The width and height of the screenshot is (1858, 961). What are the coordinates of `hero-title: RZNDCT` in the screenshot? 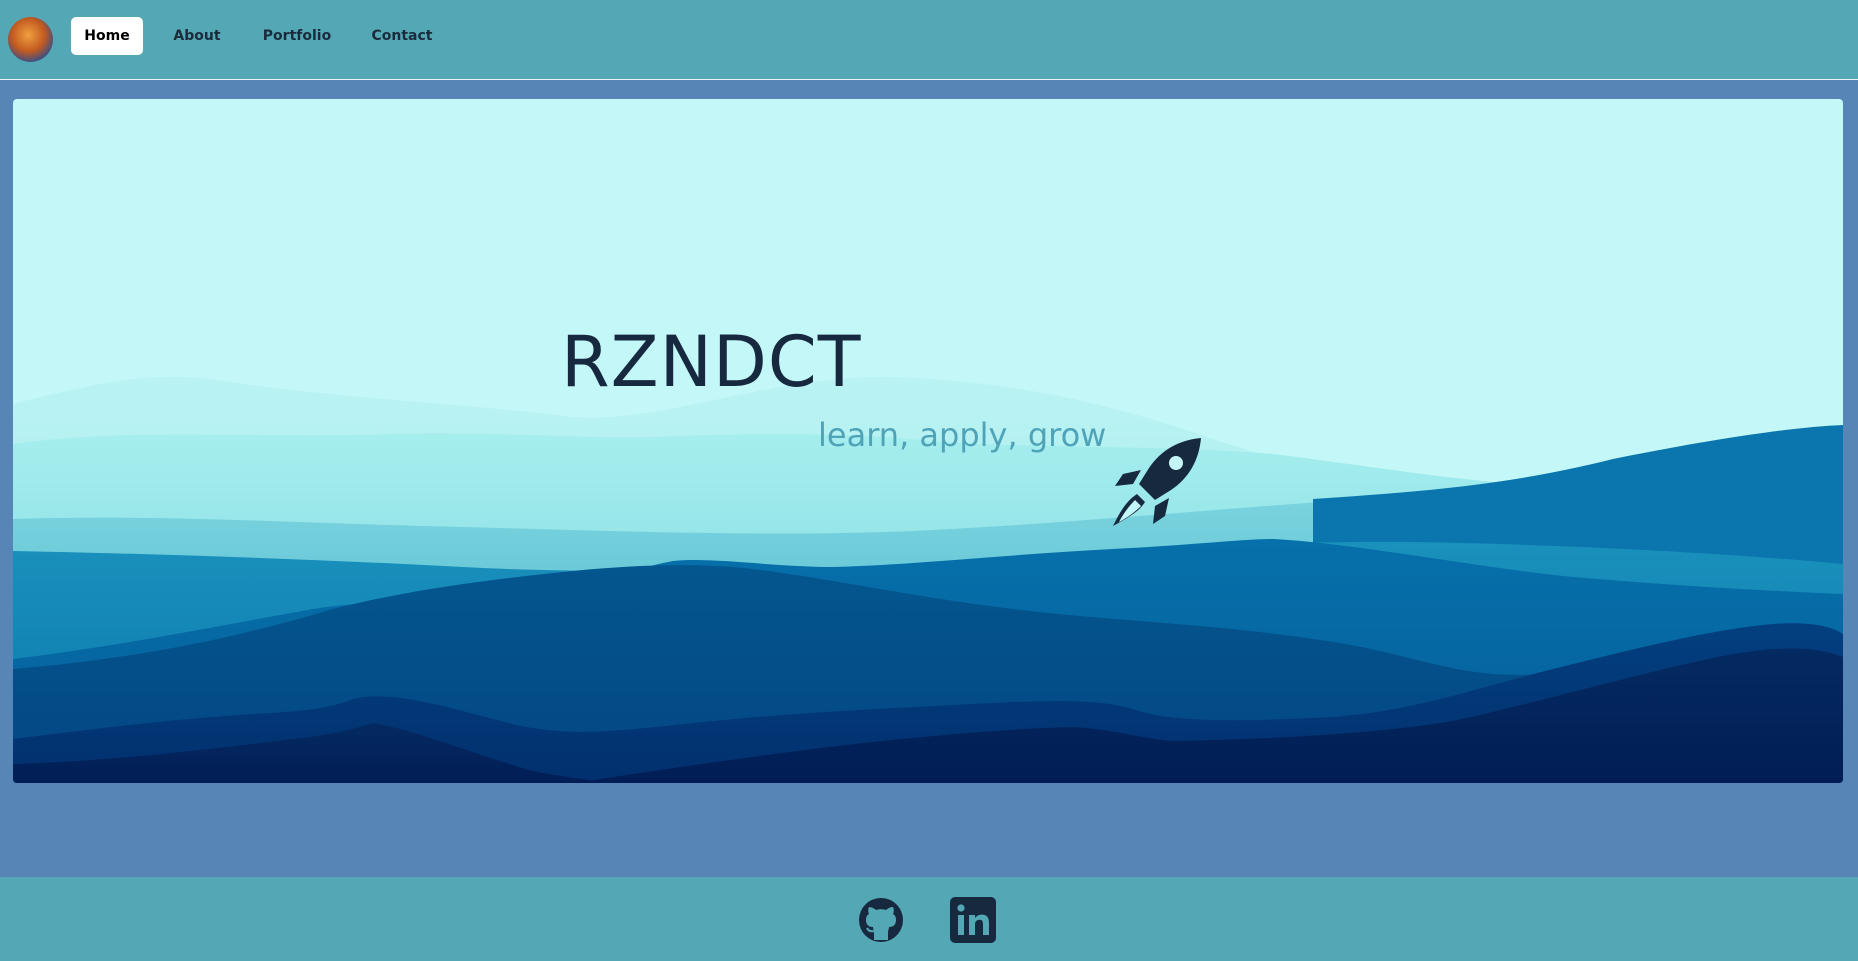 It's located at (711, 362).